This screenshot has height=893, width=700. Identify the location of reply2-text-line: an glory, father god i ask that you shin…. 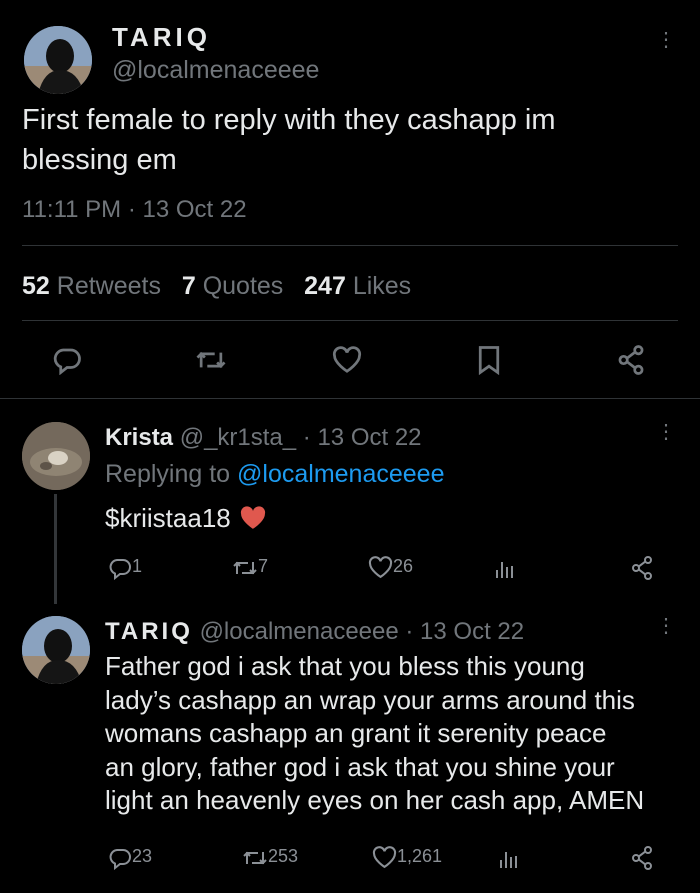
(360, 766).